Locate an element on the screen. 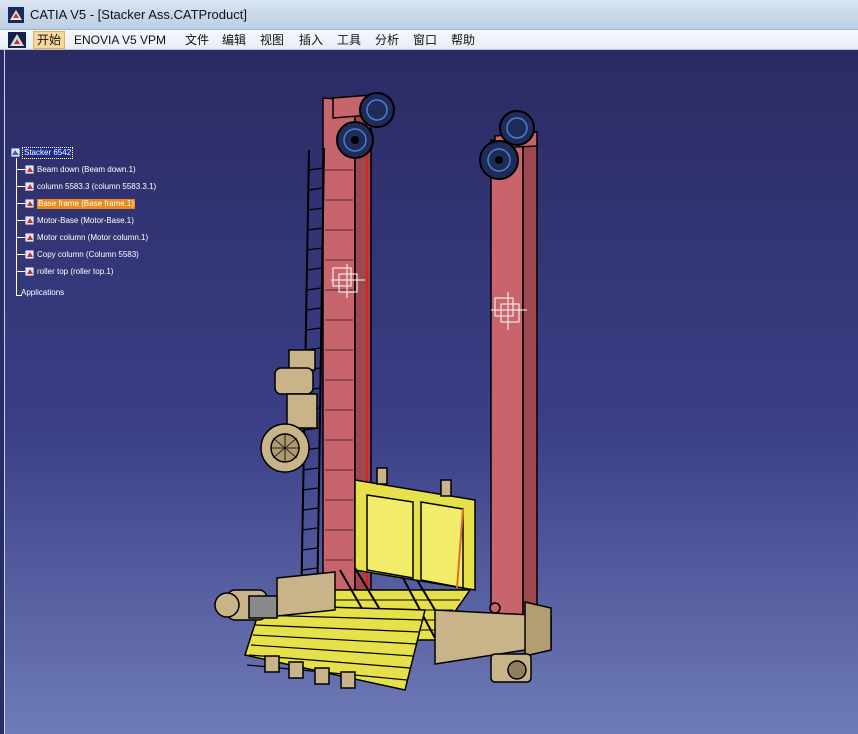  tree-item-column: column 5583.3 (column 5583.3.1) is located at coordinates (96, 187).